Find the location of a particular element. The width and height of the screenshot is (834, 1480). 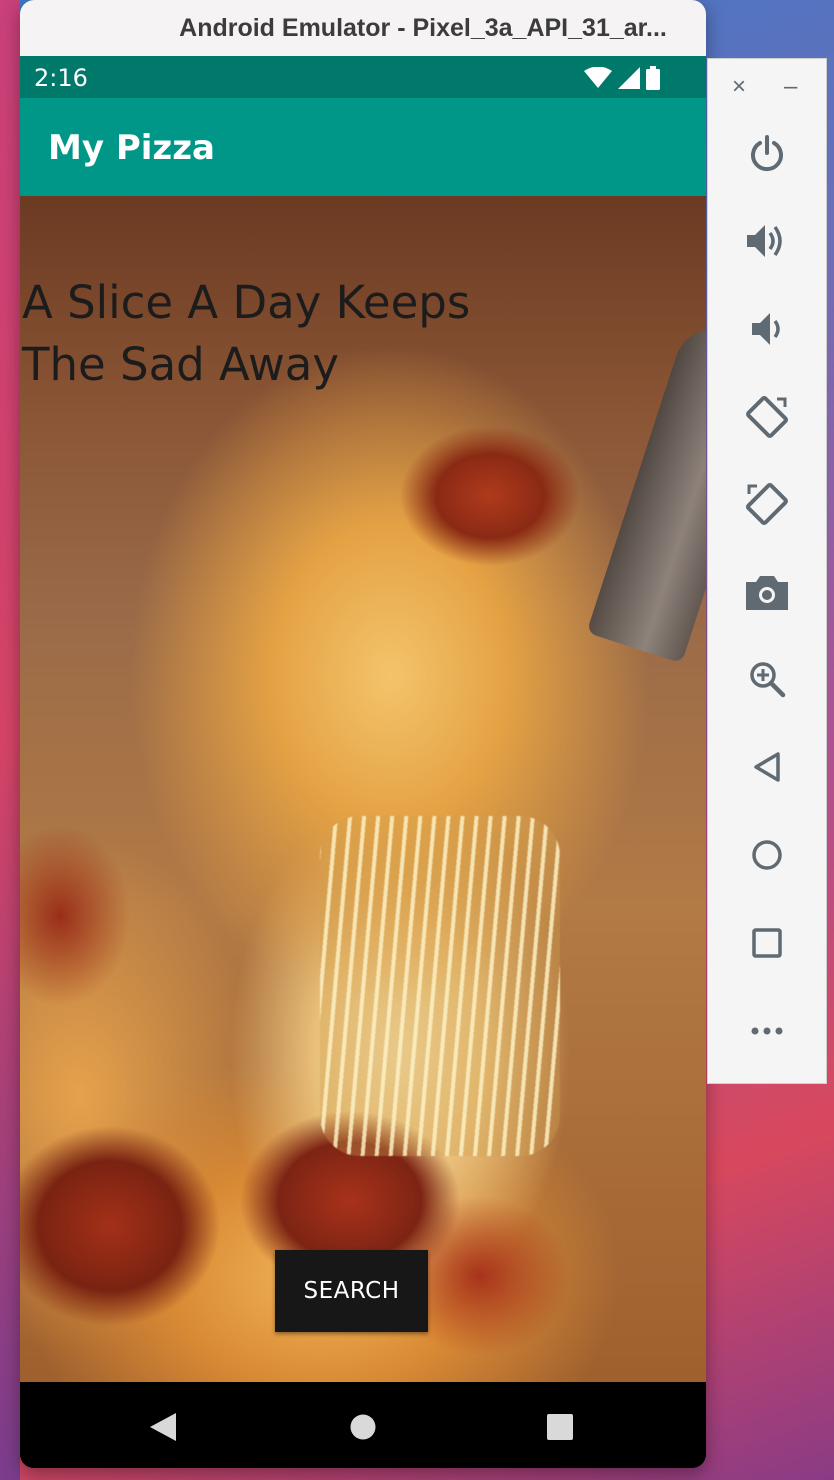

desktop-background is located at coordinates (10, 740).